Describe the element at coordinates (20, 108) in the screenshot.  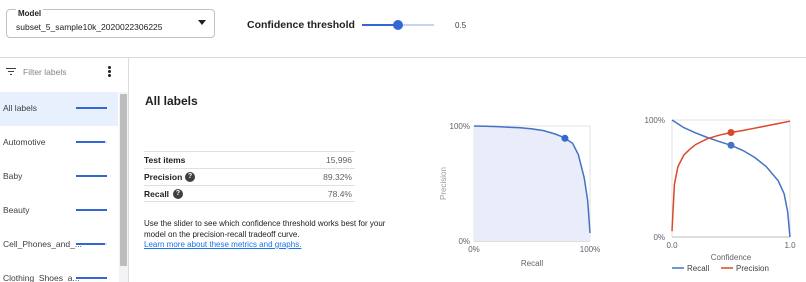
I see `label-item-name: All labels` at that location.